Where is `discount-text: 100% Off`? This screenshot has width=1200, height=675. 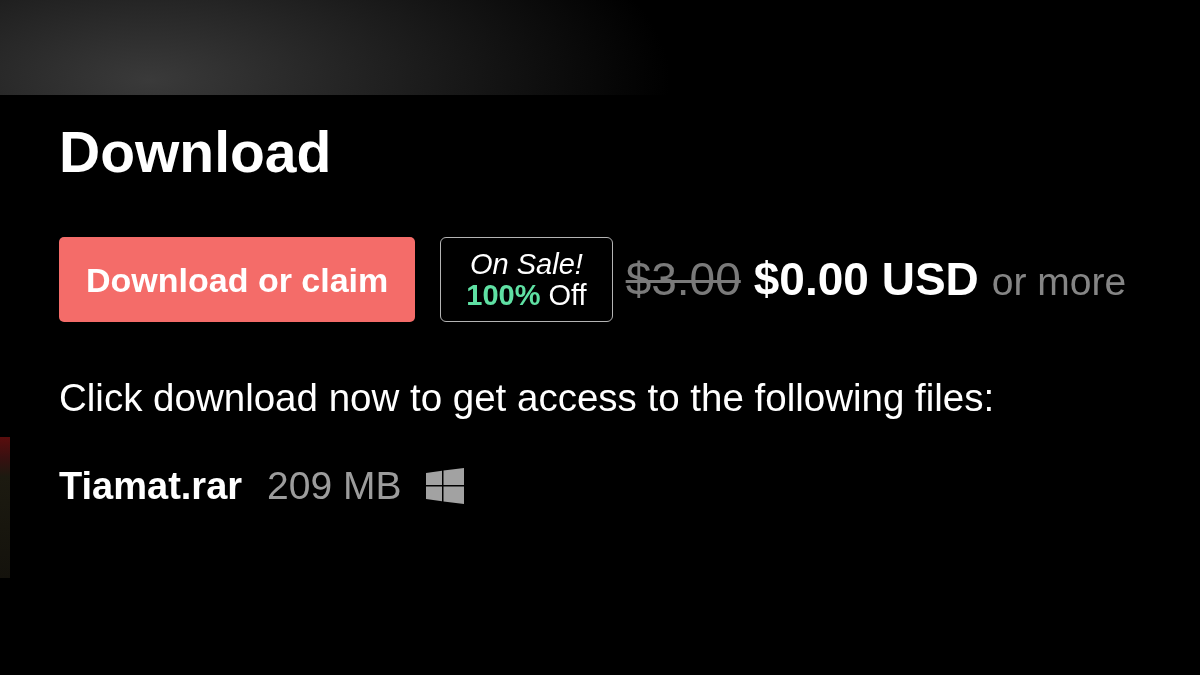 discount-text: 100% Off is located at coordinates (526, 295).